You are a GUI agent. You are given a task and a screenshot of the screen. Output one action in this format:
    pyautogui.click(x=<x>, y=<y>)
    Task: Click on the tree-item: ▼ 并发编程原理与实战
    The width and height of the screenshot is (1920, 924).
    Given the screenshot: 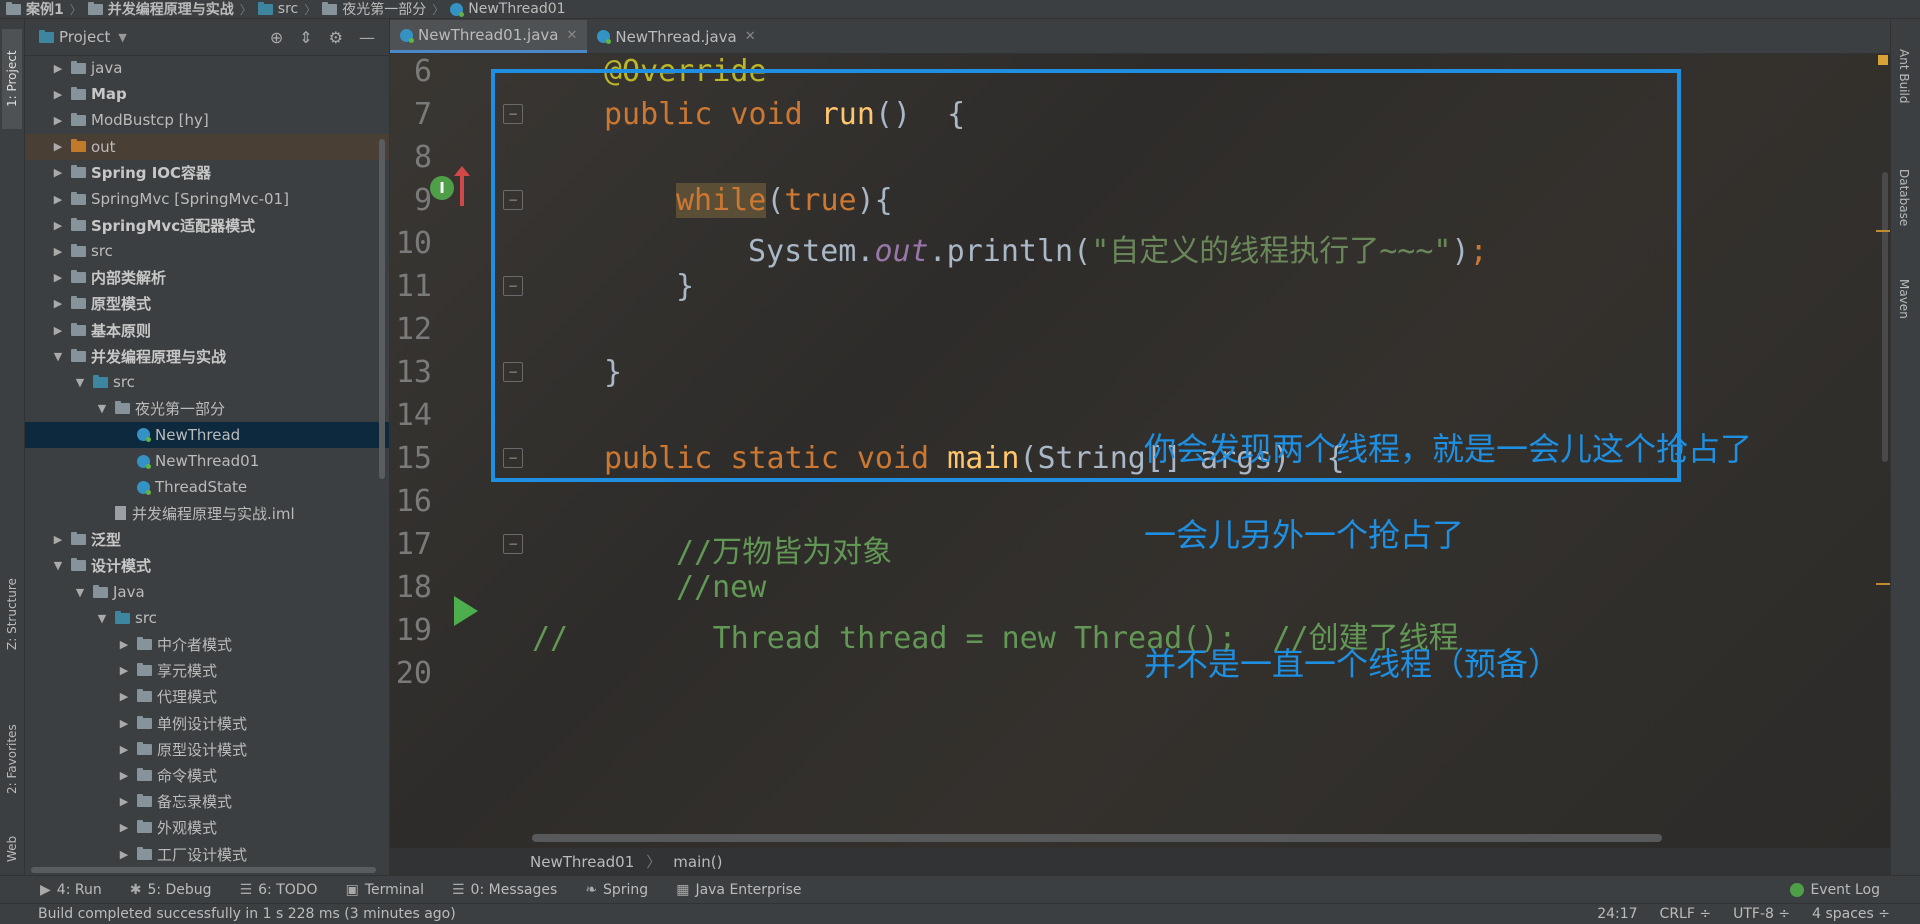 What is the action you would take?
    pyautogui.click(x=207, y=356)
    